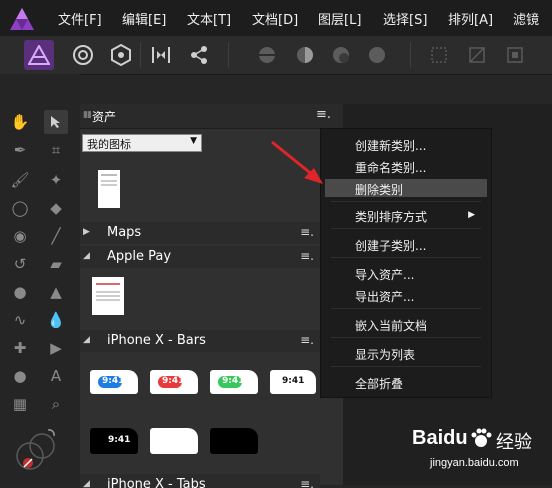 Image resolution: width=552 pixels, height=488 pixels. Describe the element at coordinates (56, 292) in the screenshot. I see `clone-tool-icon: ▲` at that location.